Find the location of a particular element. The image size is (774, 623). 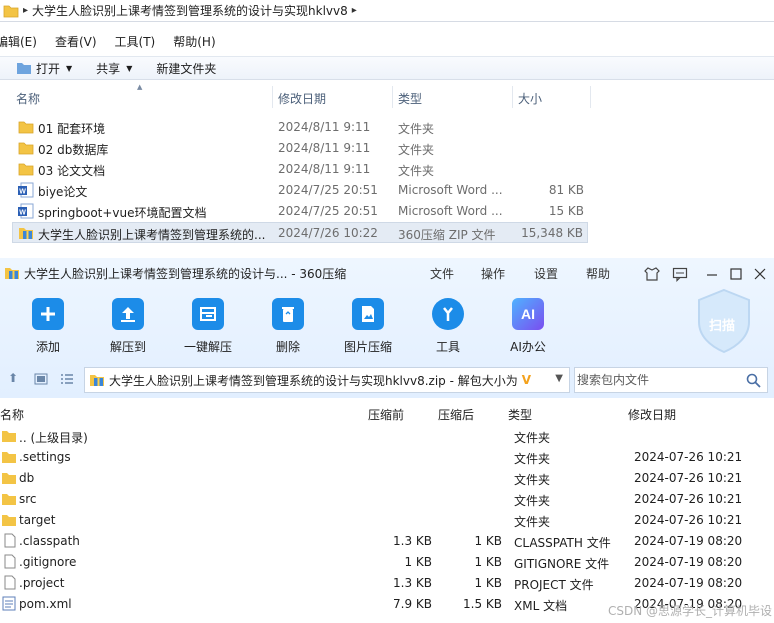

file-size: 15 KB is located at coordinates (566, 211).